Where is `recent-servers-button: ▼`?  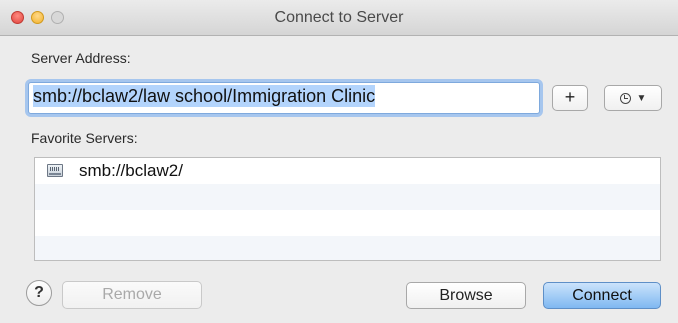
recent-servers-button: ▼ is located at coordinates (633, 98).